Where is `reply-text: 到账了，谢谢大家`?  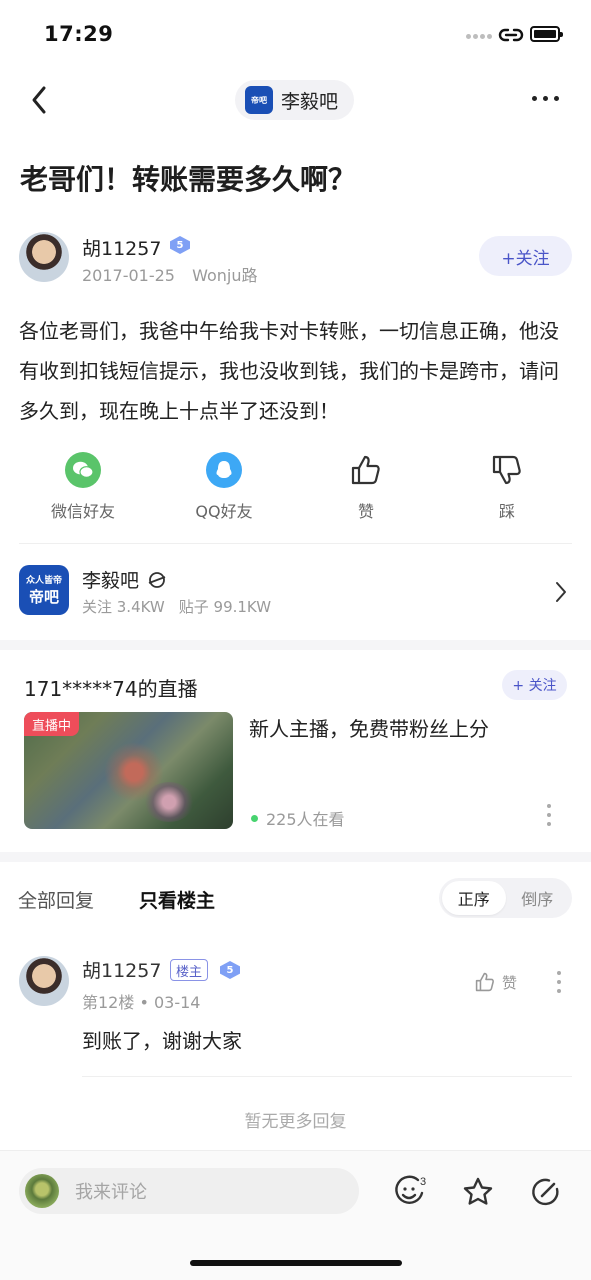
reply-text: 到账了，谢谢大家 is located at coordinates (162, 1041).